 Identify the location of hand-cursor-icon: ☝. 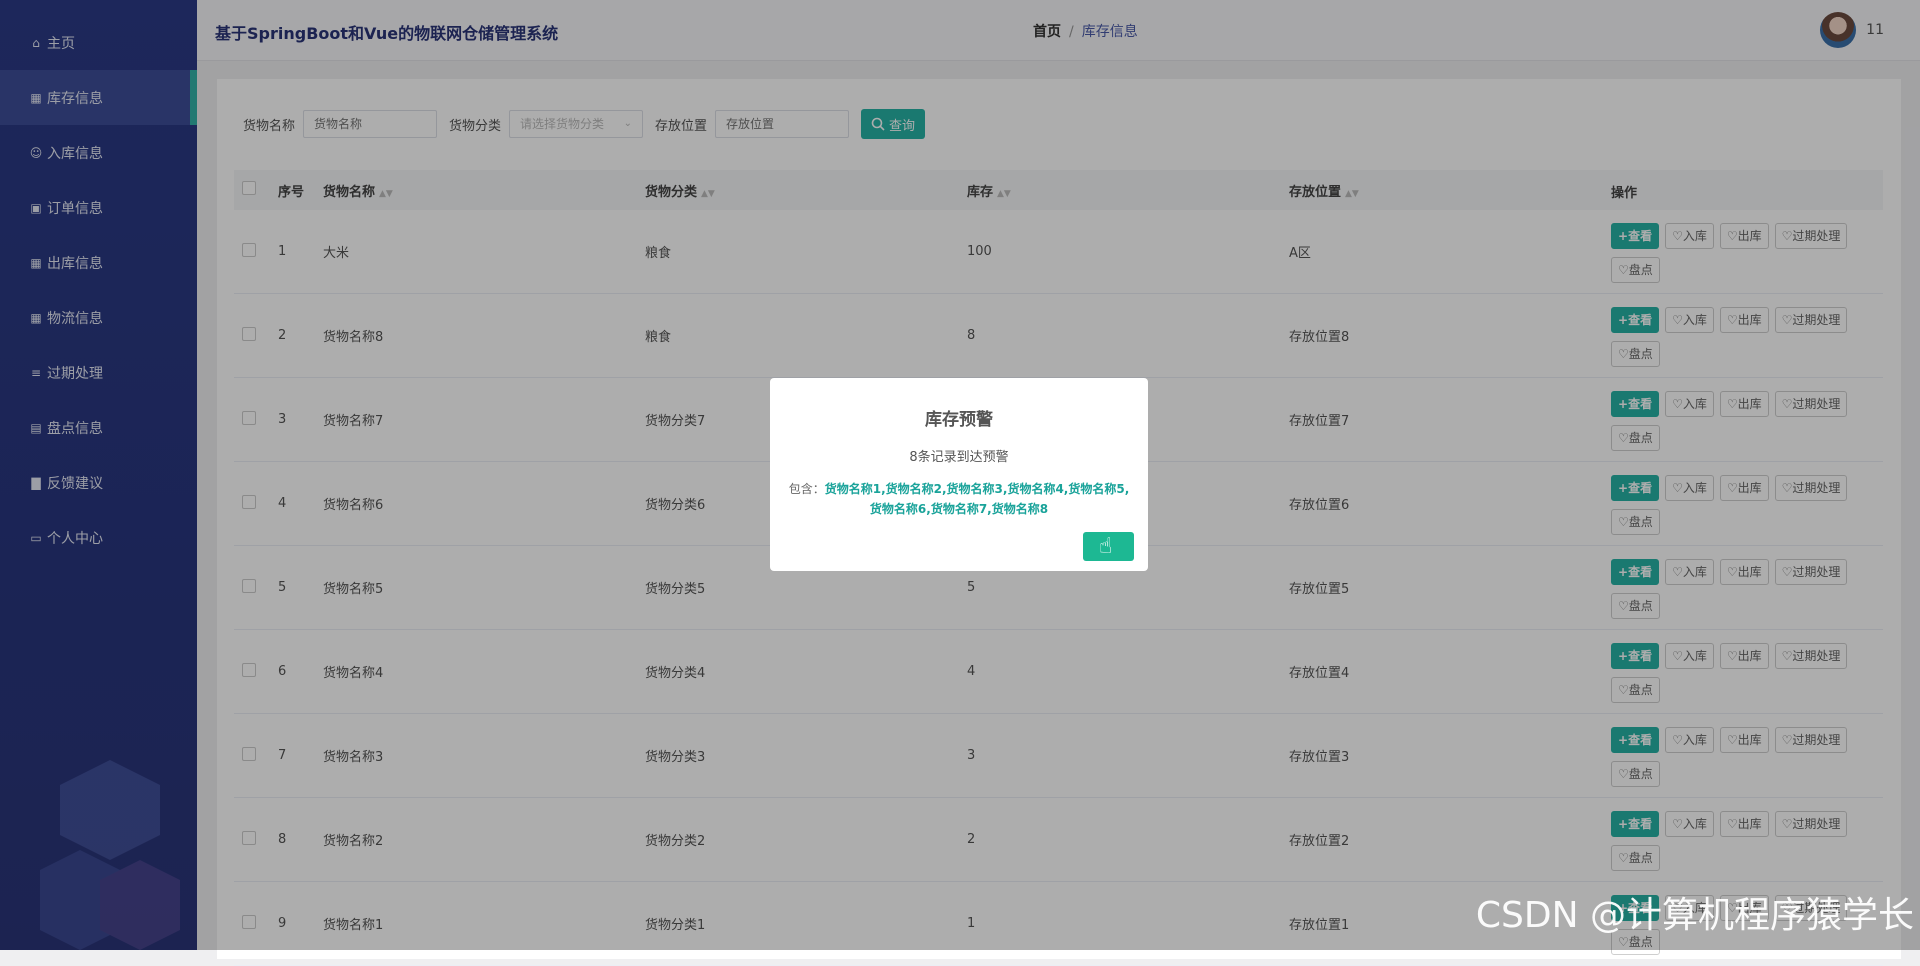
(1106, 546).